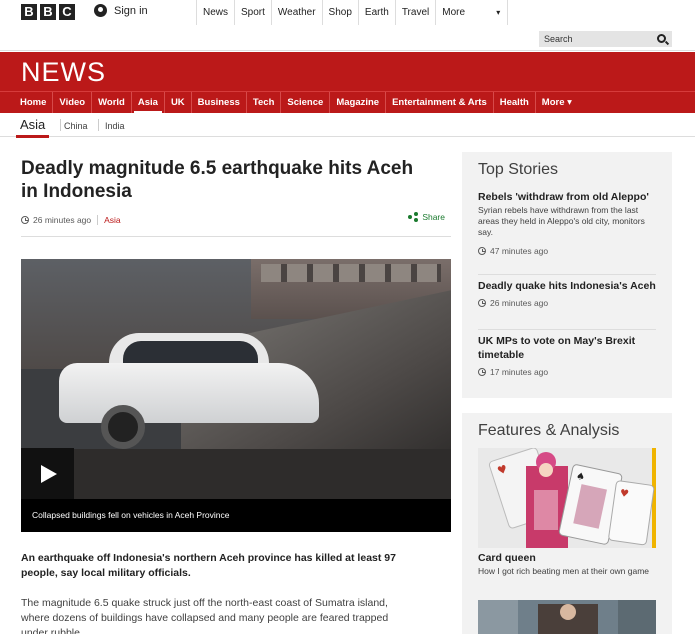  What do you see at coordinates (148, 103) in the screenshot?
I see `nav-asia: Asia` at bounding box center [148, 103].